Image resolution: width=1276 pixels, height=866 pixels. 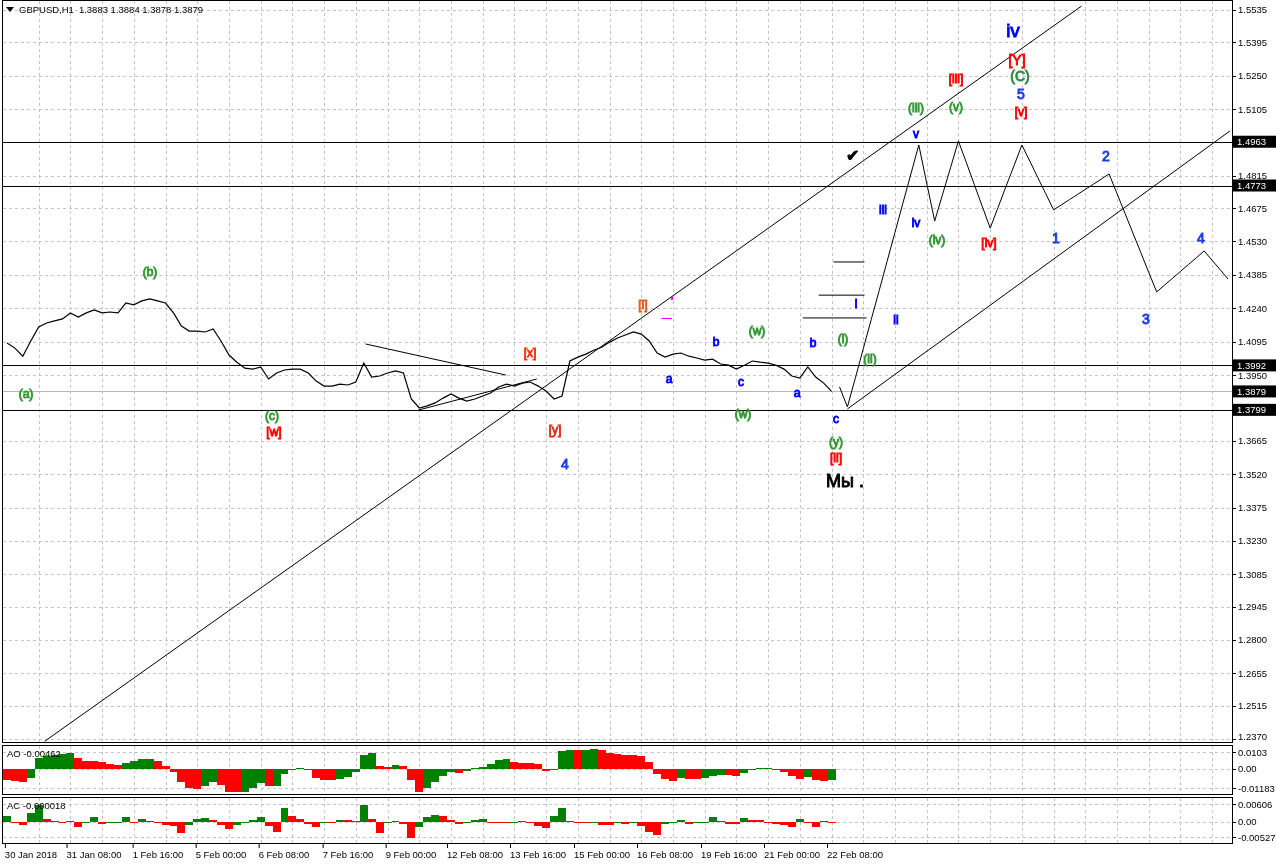 What do you see at coordinates (896, 320) in the screenshot?
I see `wave-label: ii` at bounding box center [896, 320].